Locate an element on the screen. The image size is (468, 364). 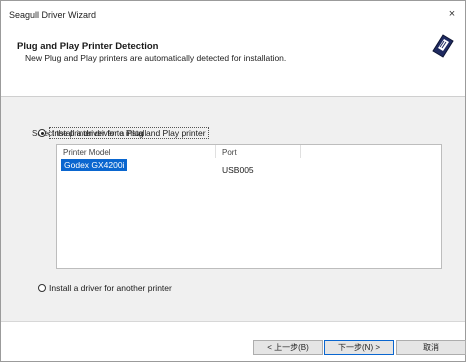
list-item: Godex GX4200i USB005 is located at coordinates (249, 167).